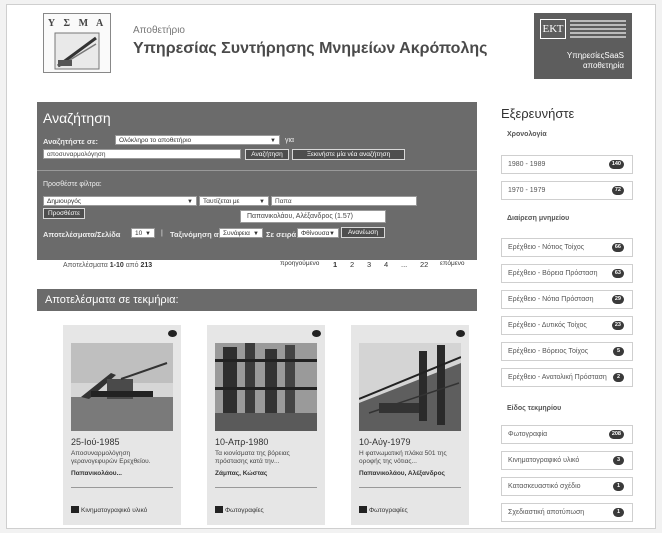 Image resolution: width=662 pixels, height=533 pixels. I want to click on site-logo: Υ Σ Μ Α, so click(77, 43).